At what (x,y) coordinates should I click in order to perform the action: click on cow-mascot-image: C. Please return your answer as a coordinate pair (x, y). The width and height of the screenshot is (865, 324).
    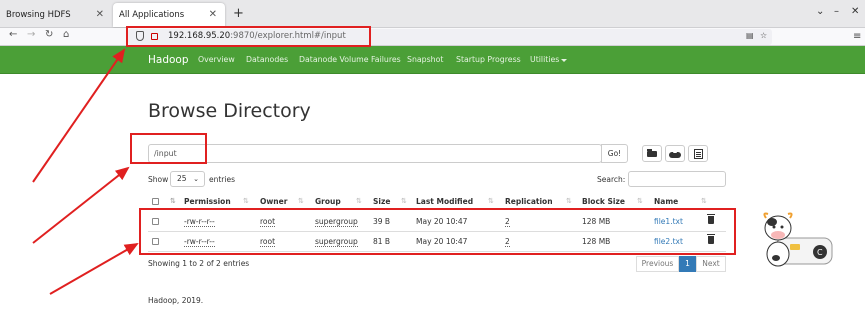
    Looking at the image, I should click on (798, 239).